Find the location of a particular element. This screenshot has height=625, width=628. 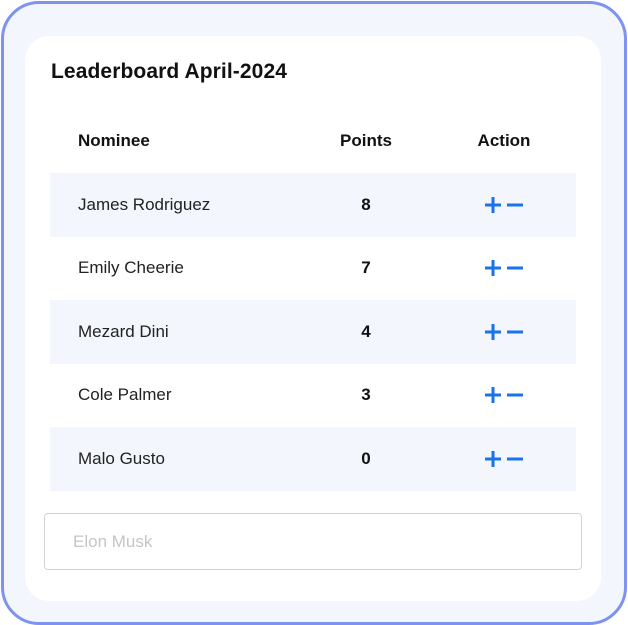

nominee-points: 7 is located at coordinates (366, 268).